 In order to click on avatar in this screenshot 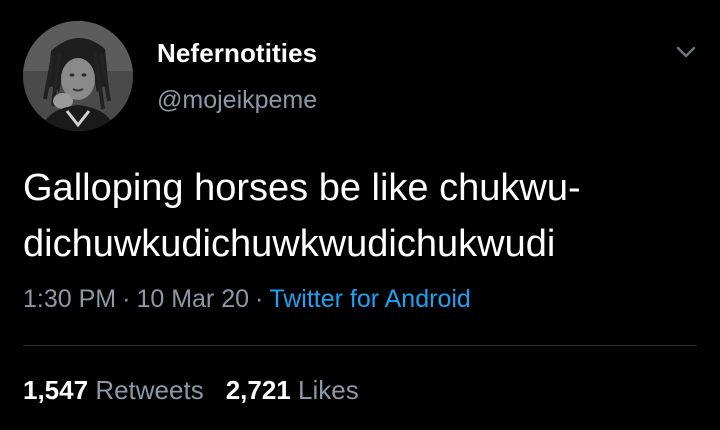, I will do `click(78, 76)`.